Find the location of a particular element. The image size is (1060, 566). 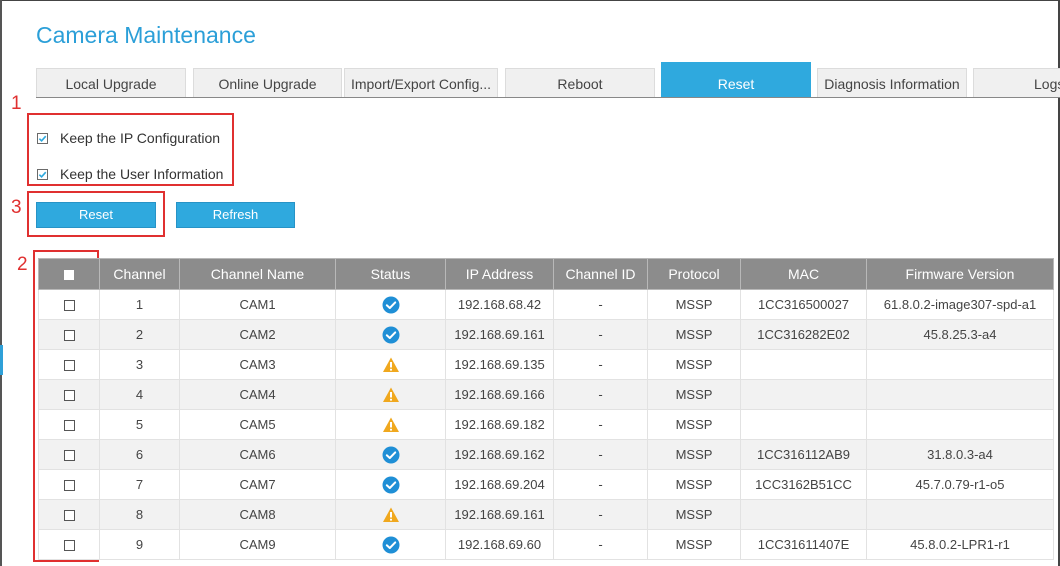

channel-cell: 4 is located at coordinates (139, 394).